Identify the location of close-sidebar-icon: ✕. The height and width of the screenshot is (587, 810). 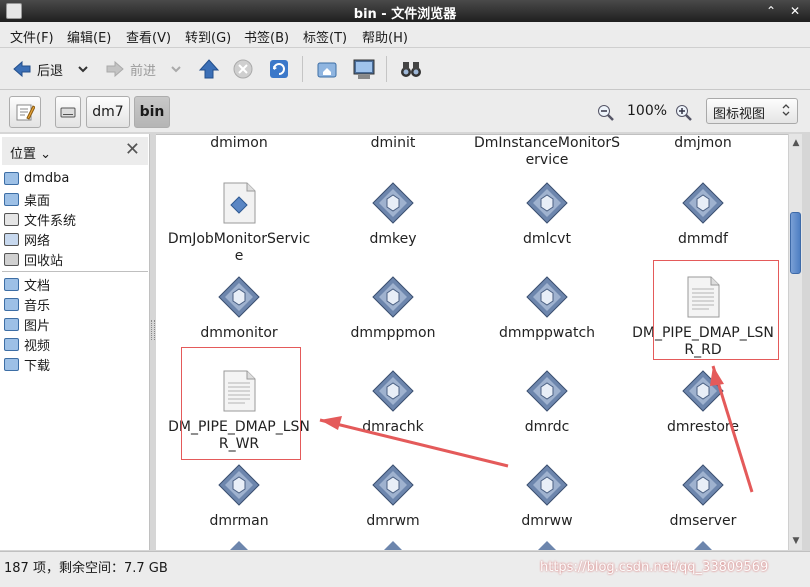
(132, 149).